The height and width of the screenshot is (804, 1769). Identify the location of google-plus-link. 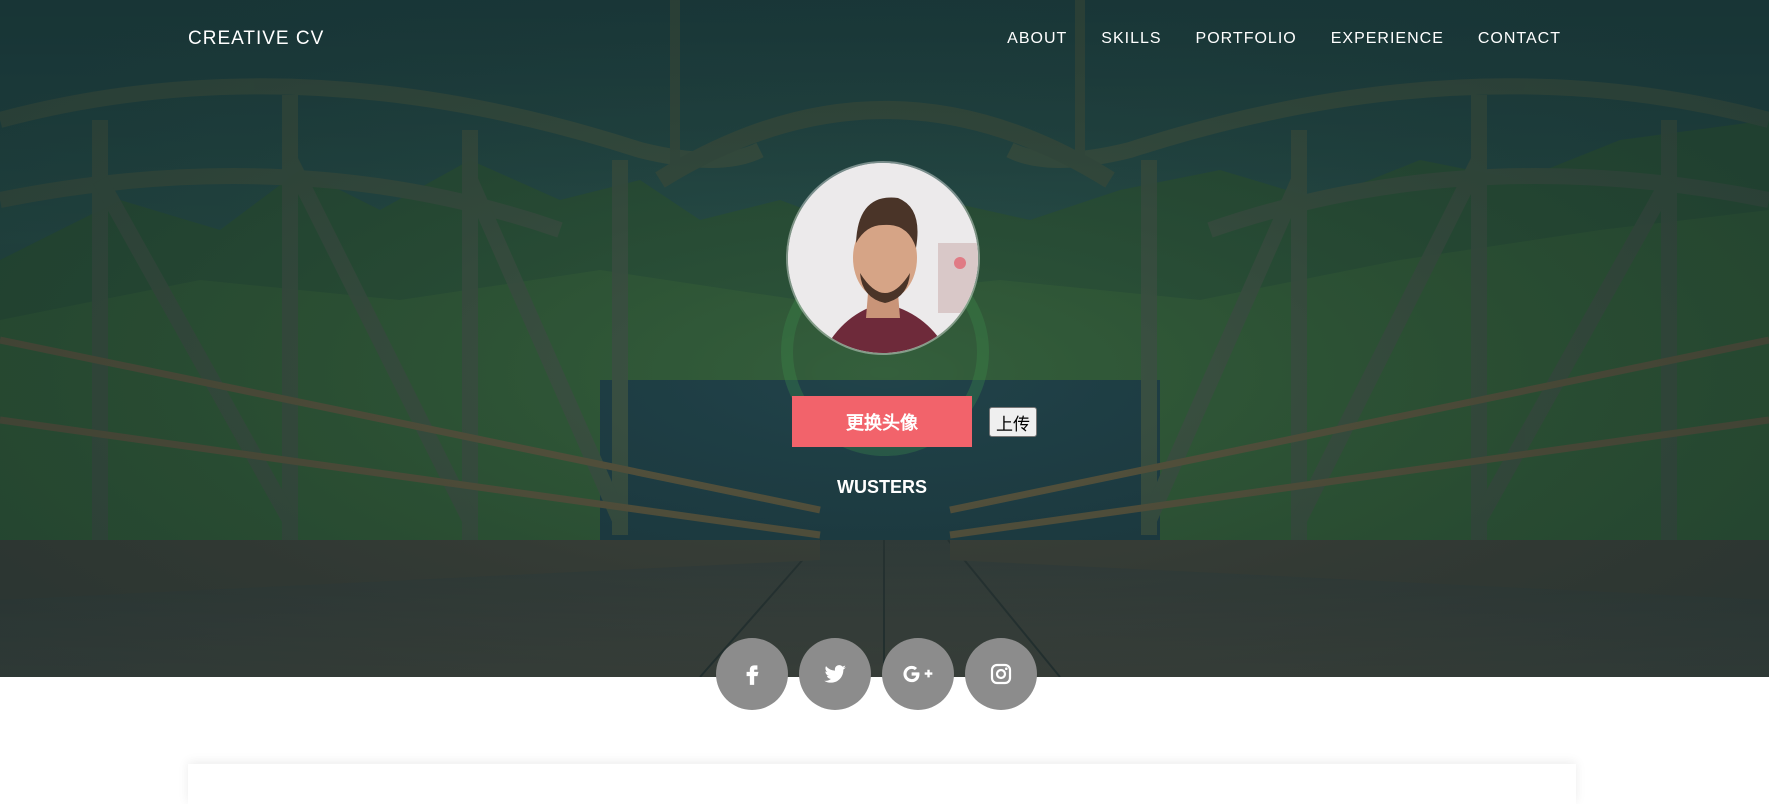
(918, 674).